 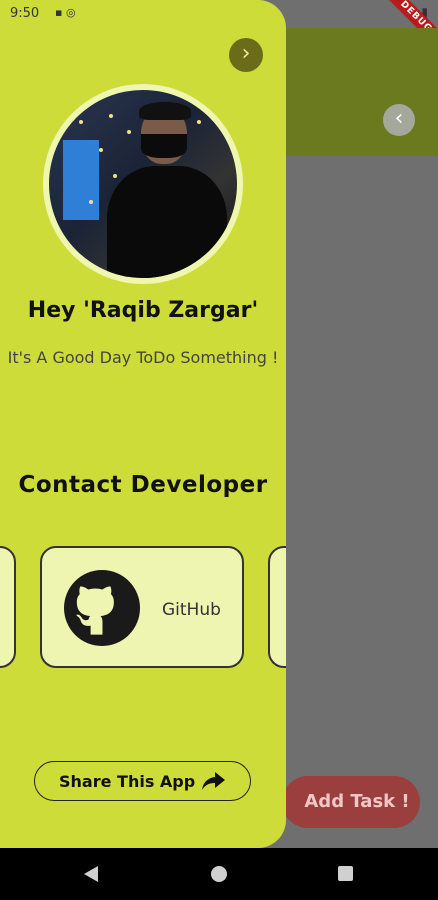 I want to click on system-navigation-bar, so click(x=219, y=874).